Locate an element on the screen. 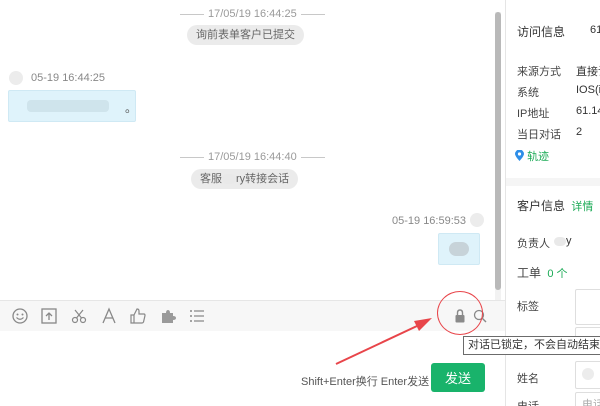 The width and height of the screenshot is (600, 406). scissors-icon is located at coordinates (79, 316).